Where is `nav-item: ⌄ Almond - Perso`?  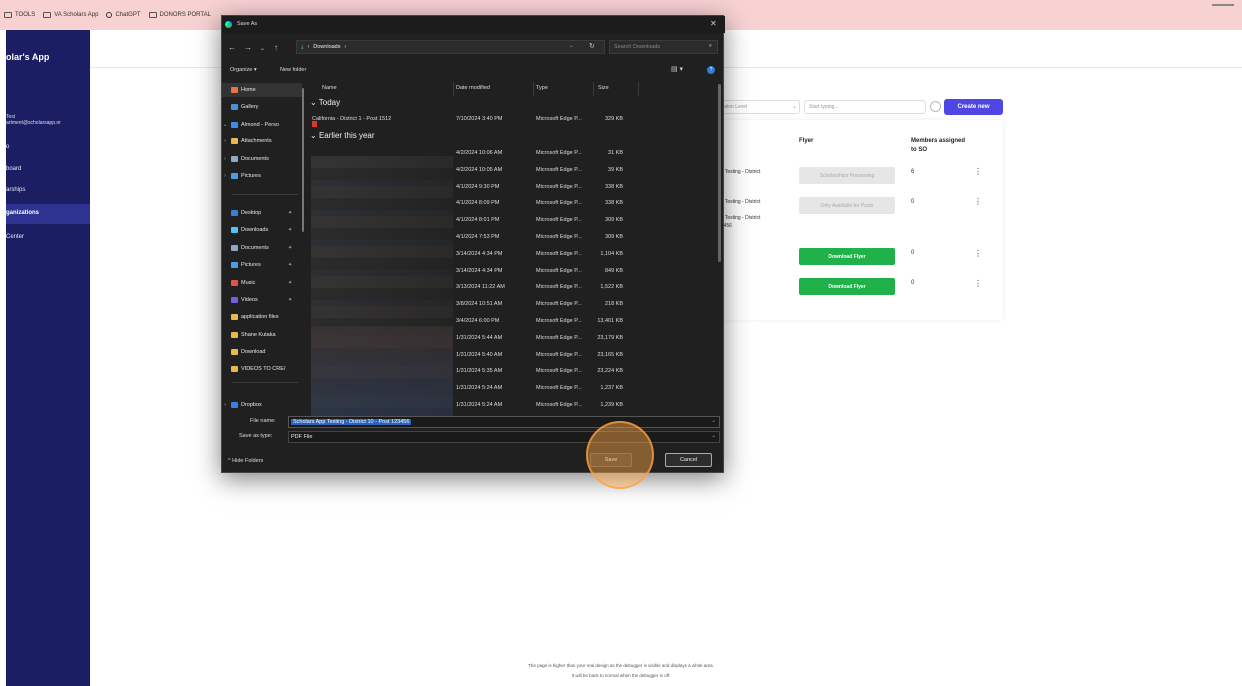 nav-item: ⌄ Almond - Perso is located at coordinates (262, 125).